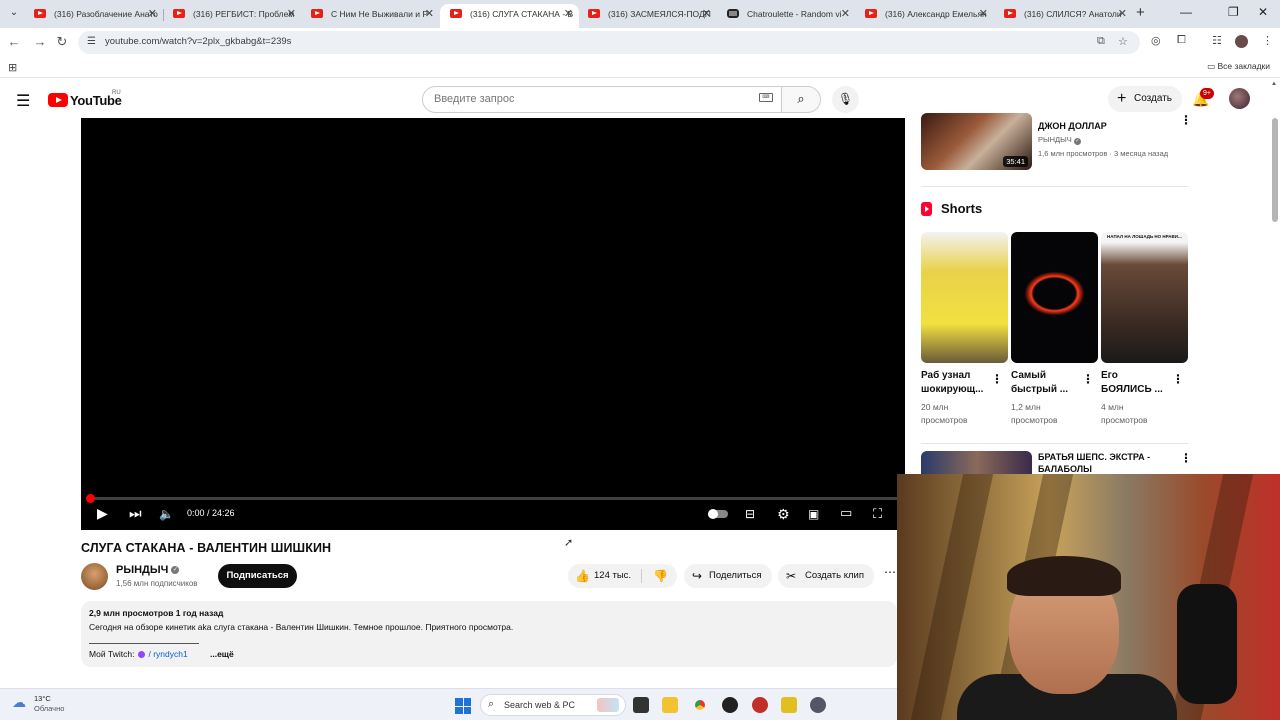  Describe the element at coordinates (456, 13) in the screenshot. I see `youtube-icon` at that location.